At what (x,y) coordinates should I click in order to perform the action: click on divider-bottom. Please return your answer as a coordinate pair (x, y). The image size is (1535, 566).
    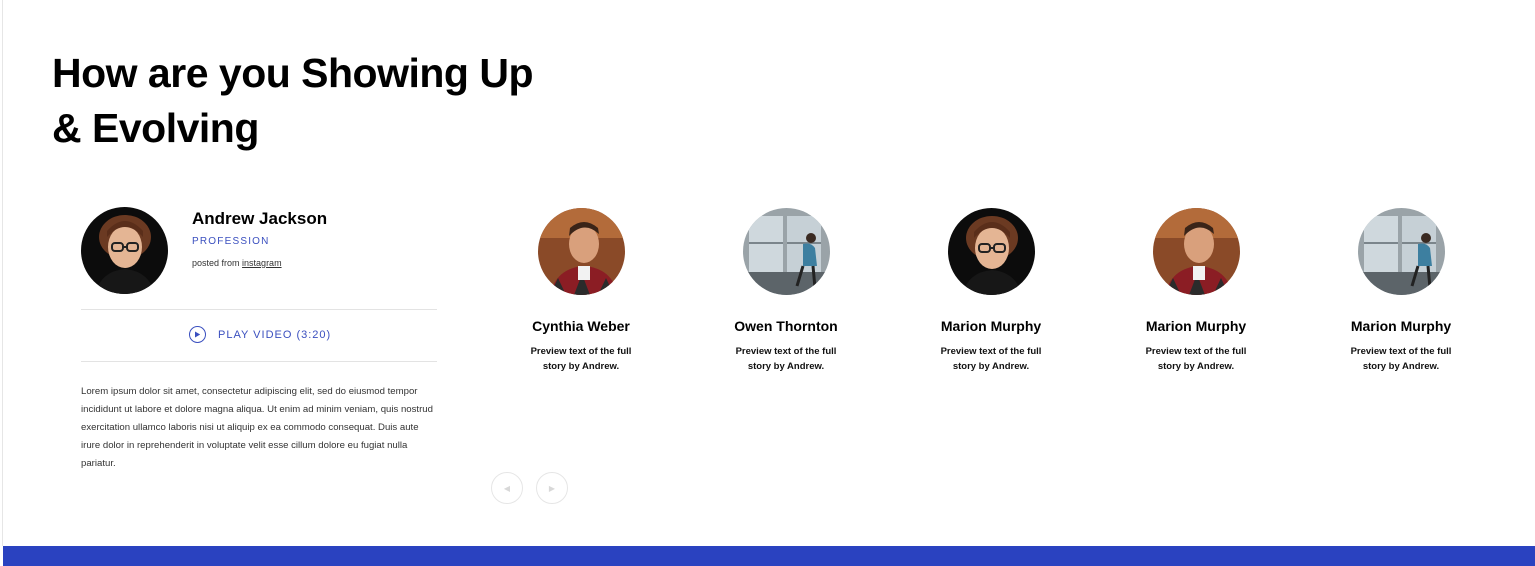
    Looking at the image, I should click on (259, 361).